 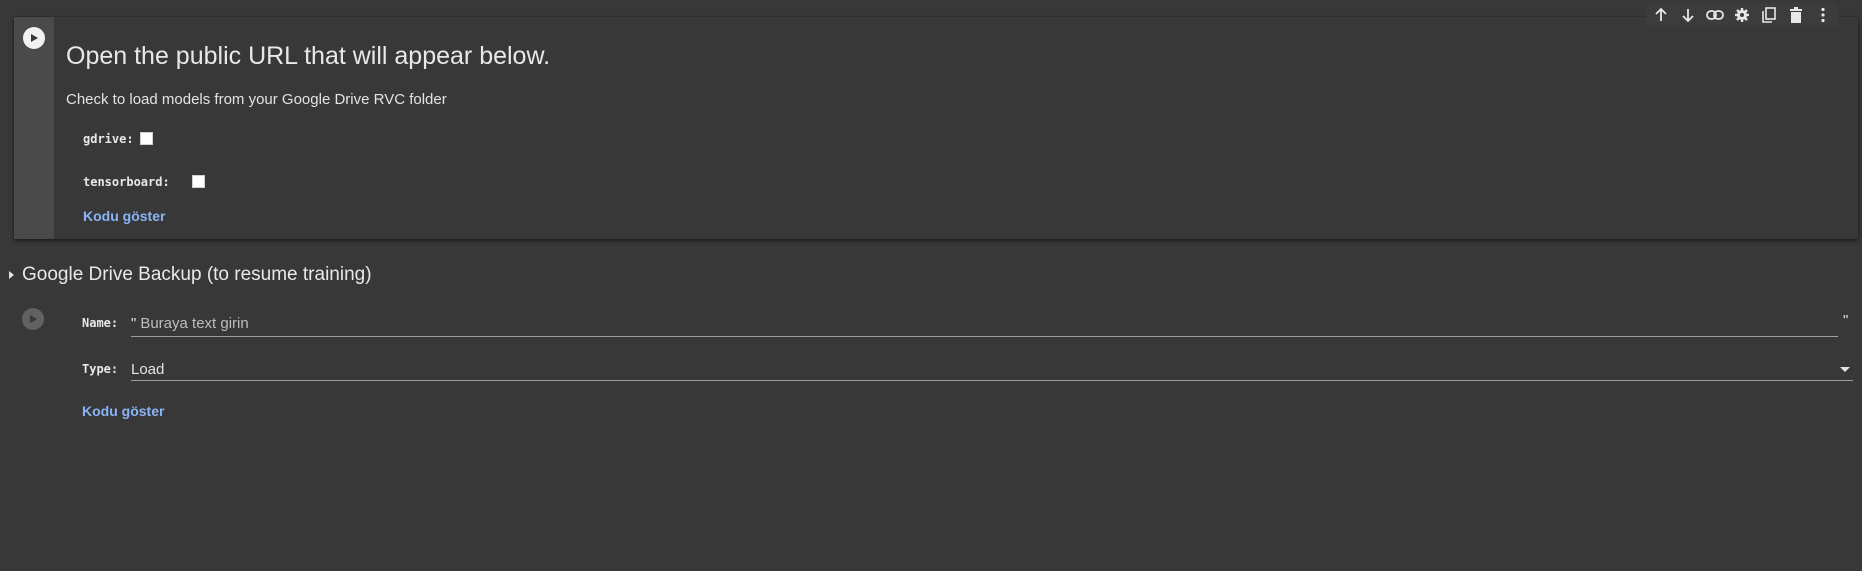 What do you see at coordinates (146, 138) in the screenshot?
I see `gdrive-checkbox` at bounding box center [146, 138].